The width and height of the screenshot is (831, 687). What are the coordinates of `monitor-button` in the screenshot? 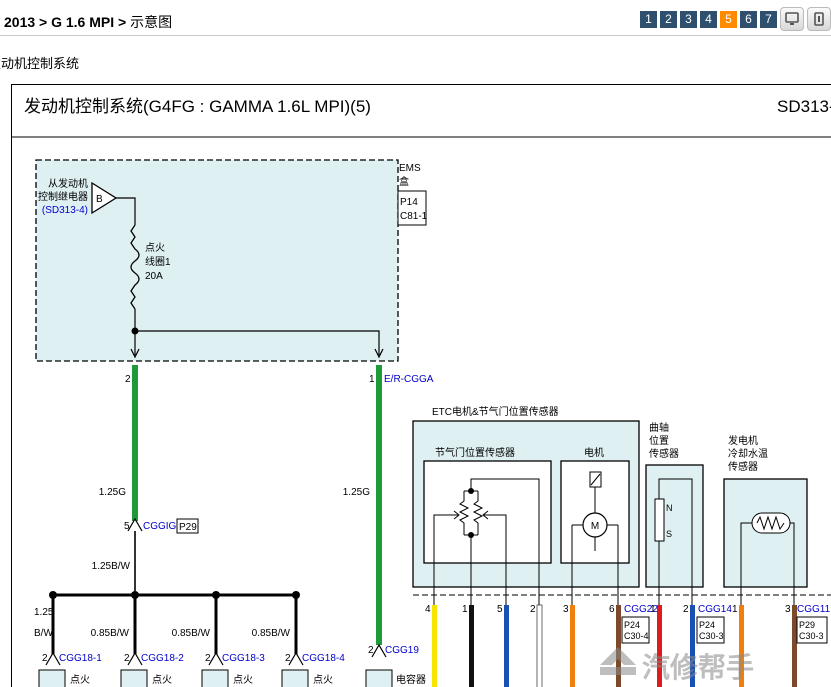 It's located at (792, 19).